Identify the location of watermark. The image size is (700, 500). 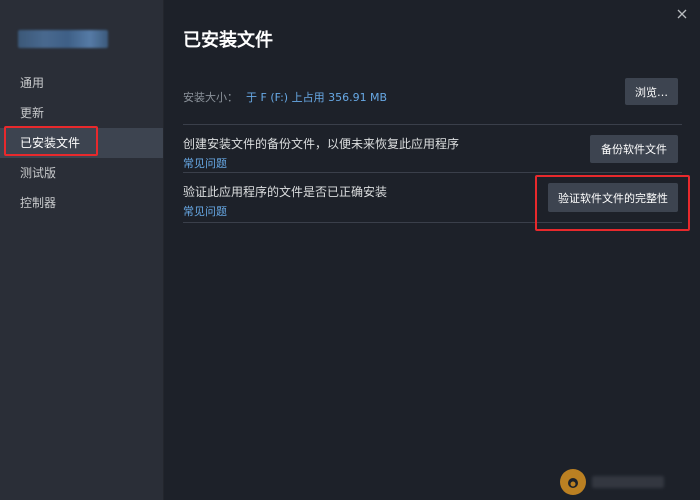
(615, 482).